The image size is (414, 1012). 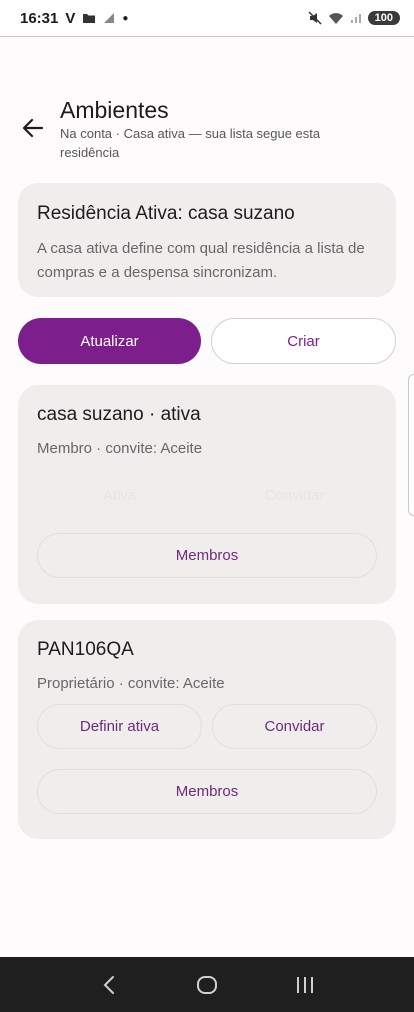 I want to click on environment-name: casa suzano · ativa, so click(x=119, y=414).